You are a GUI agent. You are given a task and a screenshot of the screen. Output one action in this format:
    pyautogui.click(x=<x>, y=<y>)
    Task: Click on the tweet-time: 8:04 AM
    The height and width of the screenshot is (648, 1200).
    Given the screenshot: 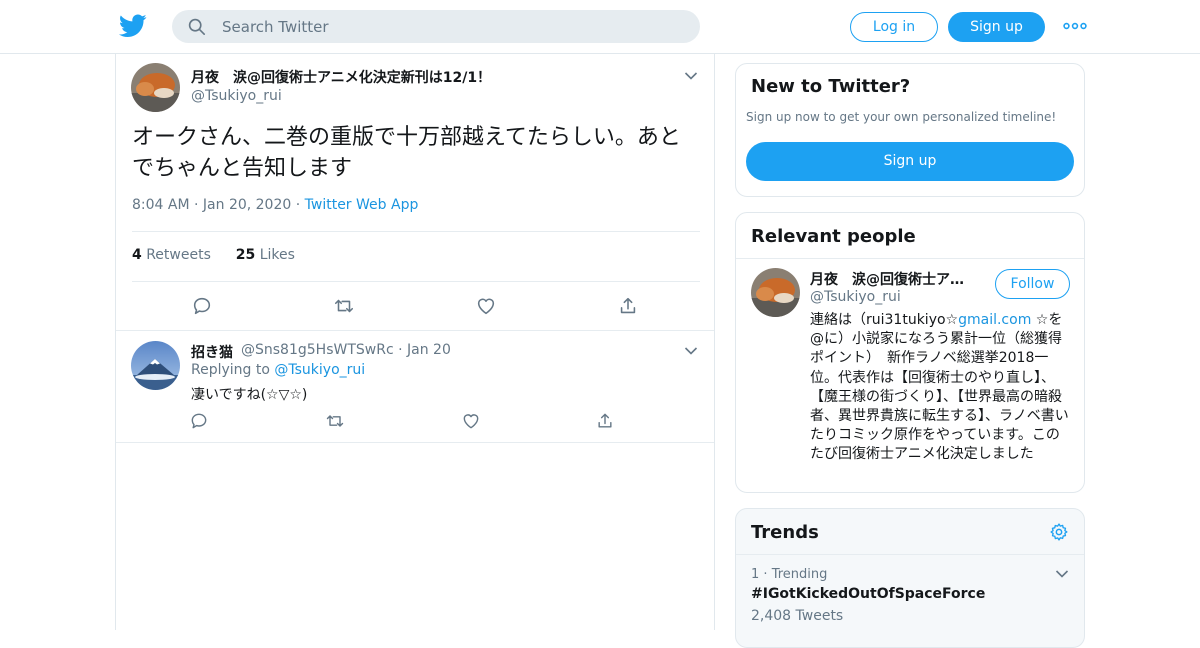 What is the action you would take?
    pyautogui.click(x=161, y=205)
    